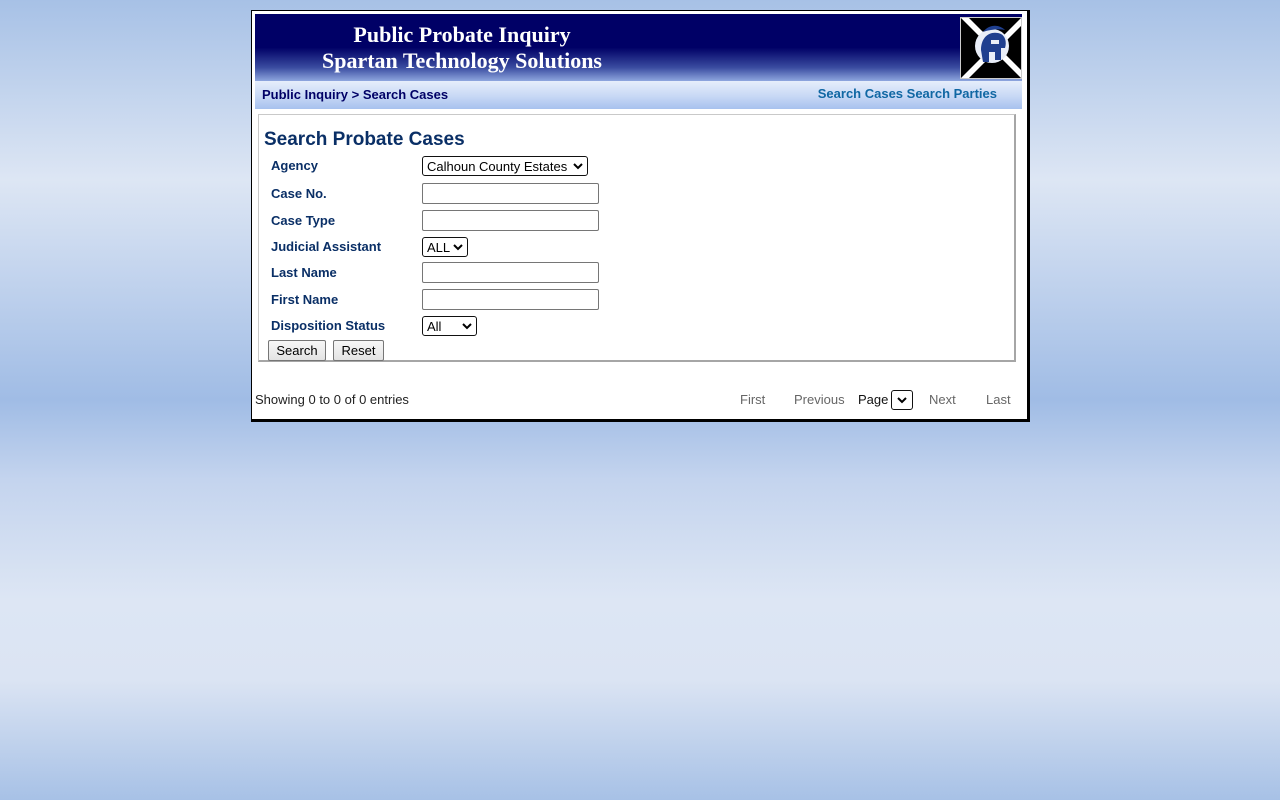  I want to click on case-no-input, so click(510, 193).